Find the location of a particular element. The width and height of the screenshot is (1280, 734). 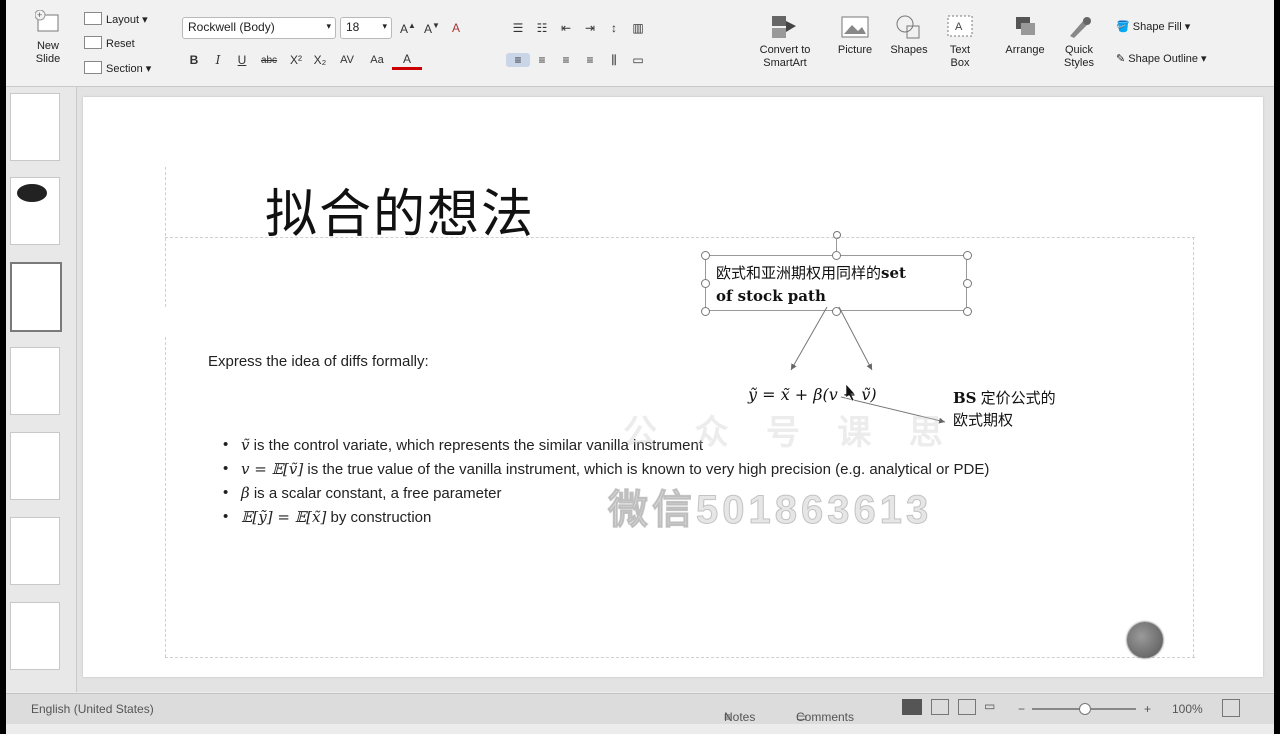

arrange-label: Arrange is located at coordinates (1025, 50).